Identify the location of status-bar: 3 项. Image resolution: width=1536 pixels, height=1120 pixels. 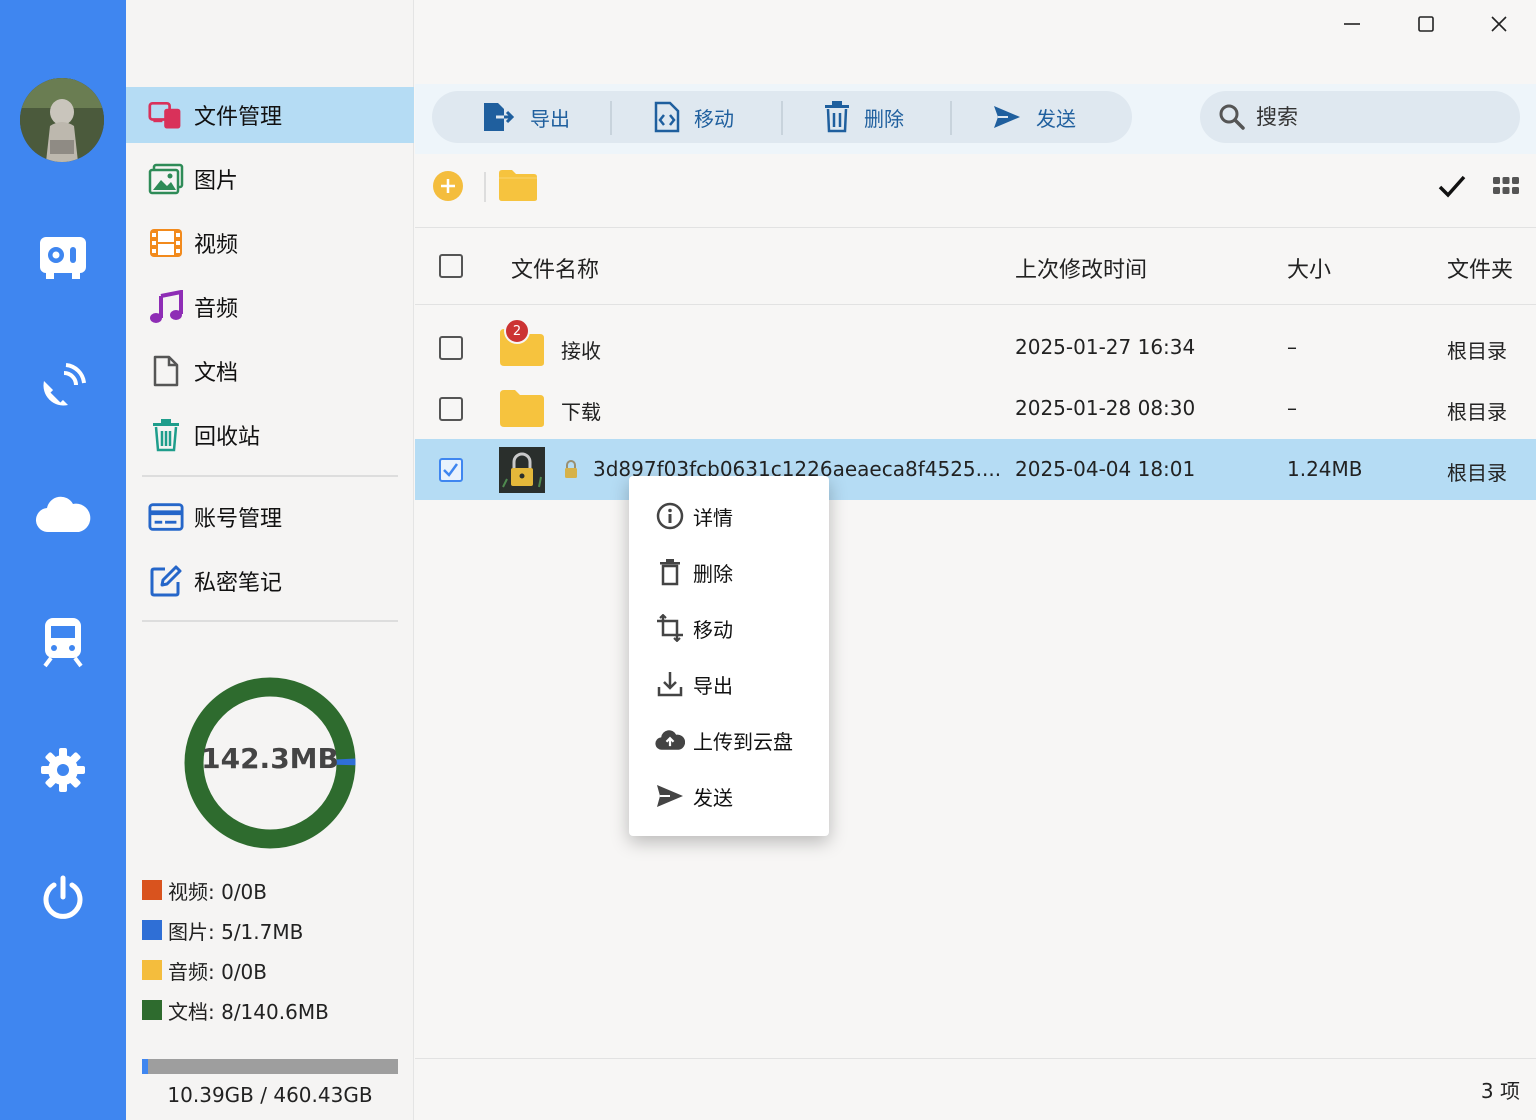
(975, 1089).